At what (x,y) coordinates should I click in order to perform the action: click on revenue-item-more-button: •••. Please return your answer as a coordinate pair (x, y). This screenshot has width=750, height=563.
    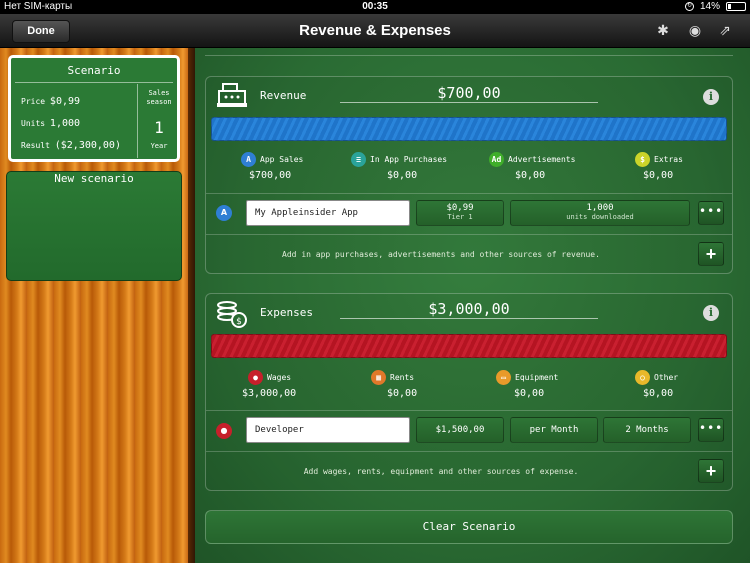
    Looking at the image, I should click on (711, 213).